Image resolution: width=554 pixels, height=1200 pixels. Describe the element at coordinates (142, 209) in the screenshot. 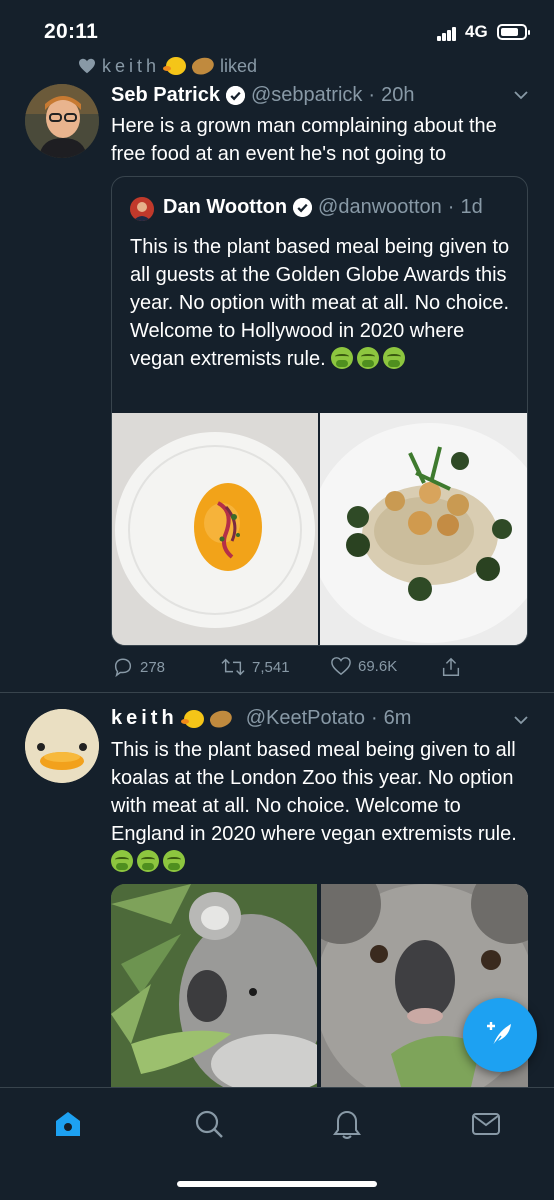

I see `quote-avatar` at that location.